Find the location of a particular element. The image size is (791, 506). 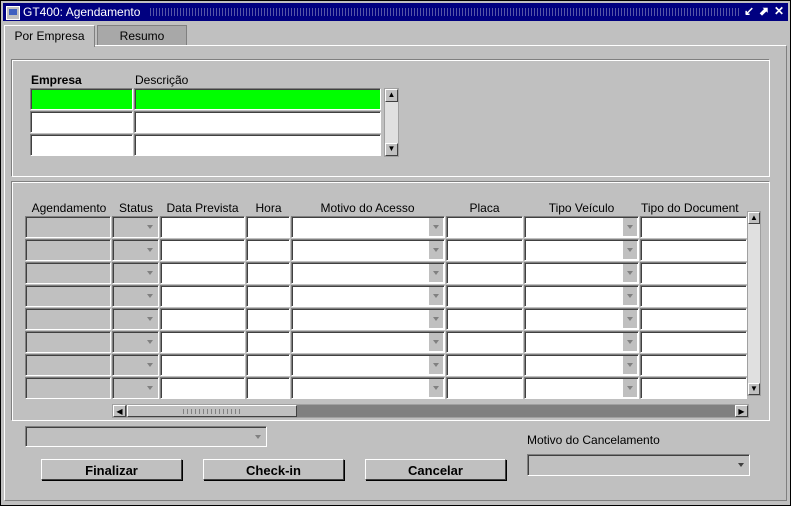

grid-vscrollbar: ▲ ▼ is located at coordinates (754, 303).